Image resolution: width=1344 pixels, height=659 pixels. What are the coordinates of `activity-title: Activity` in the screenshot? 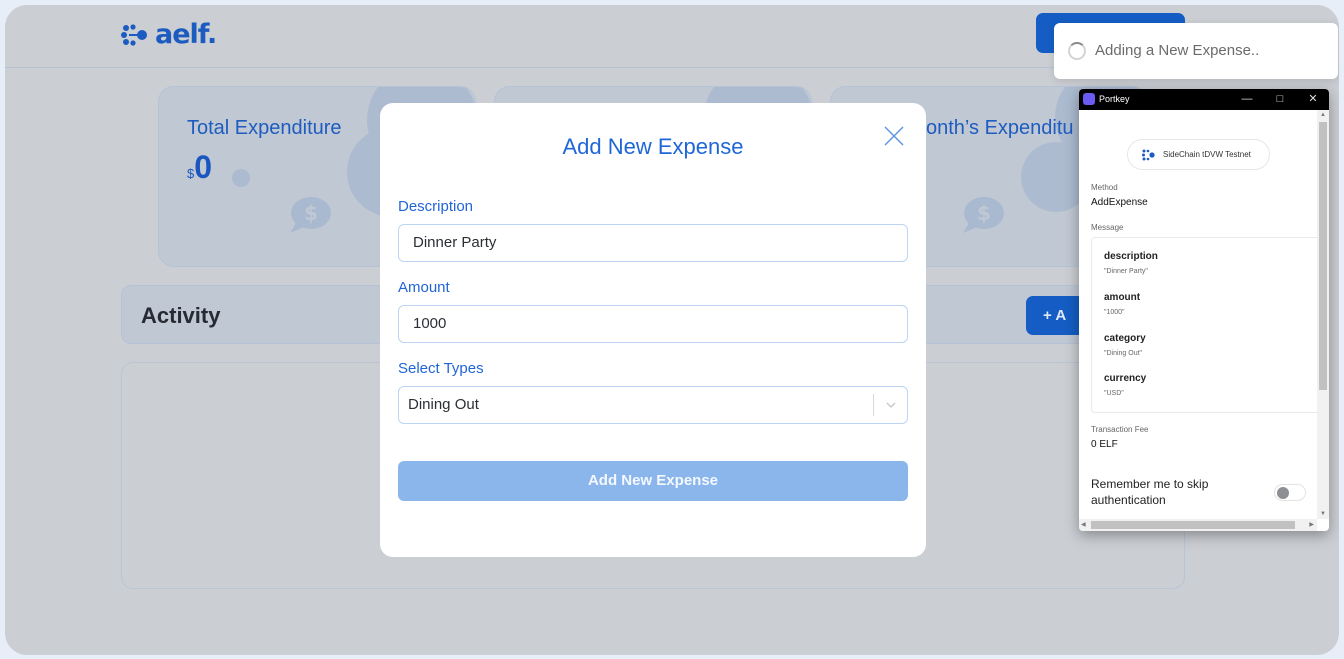 It's located at (181, 315).